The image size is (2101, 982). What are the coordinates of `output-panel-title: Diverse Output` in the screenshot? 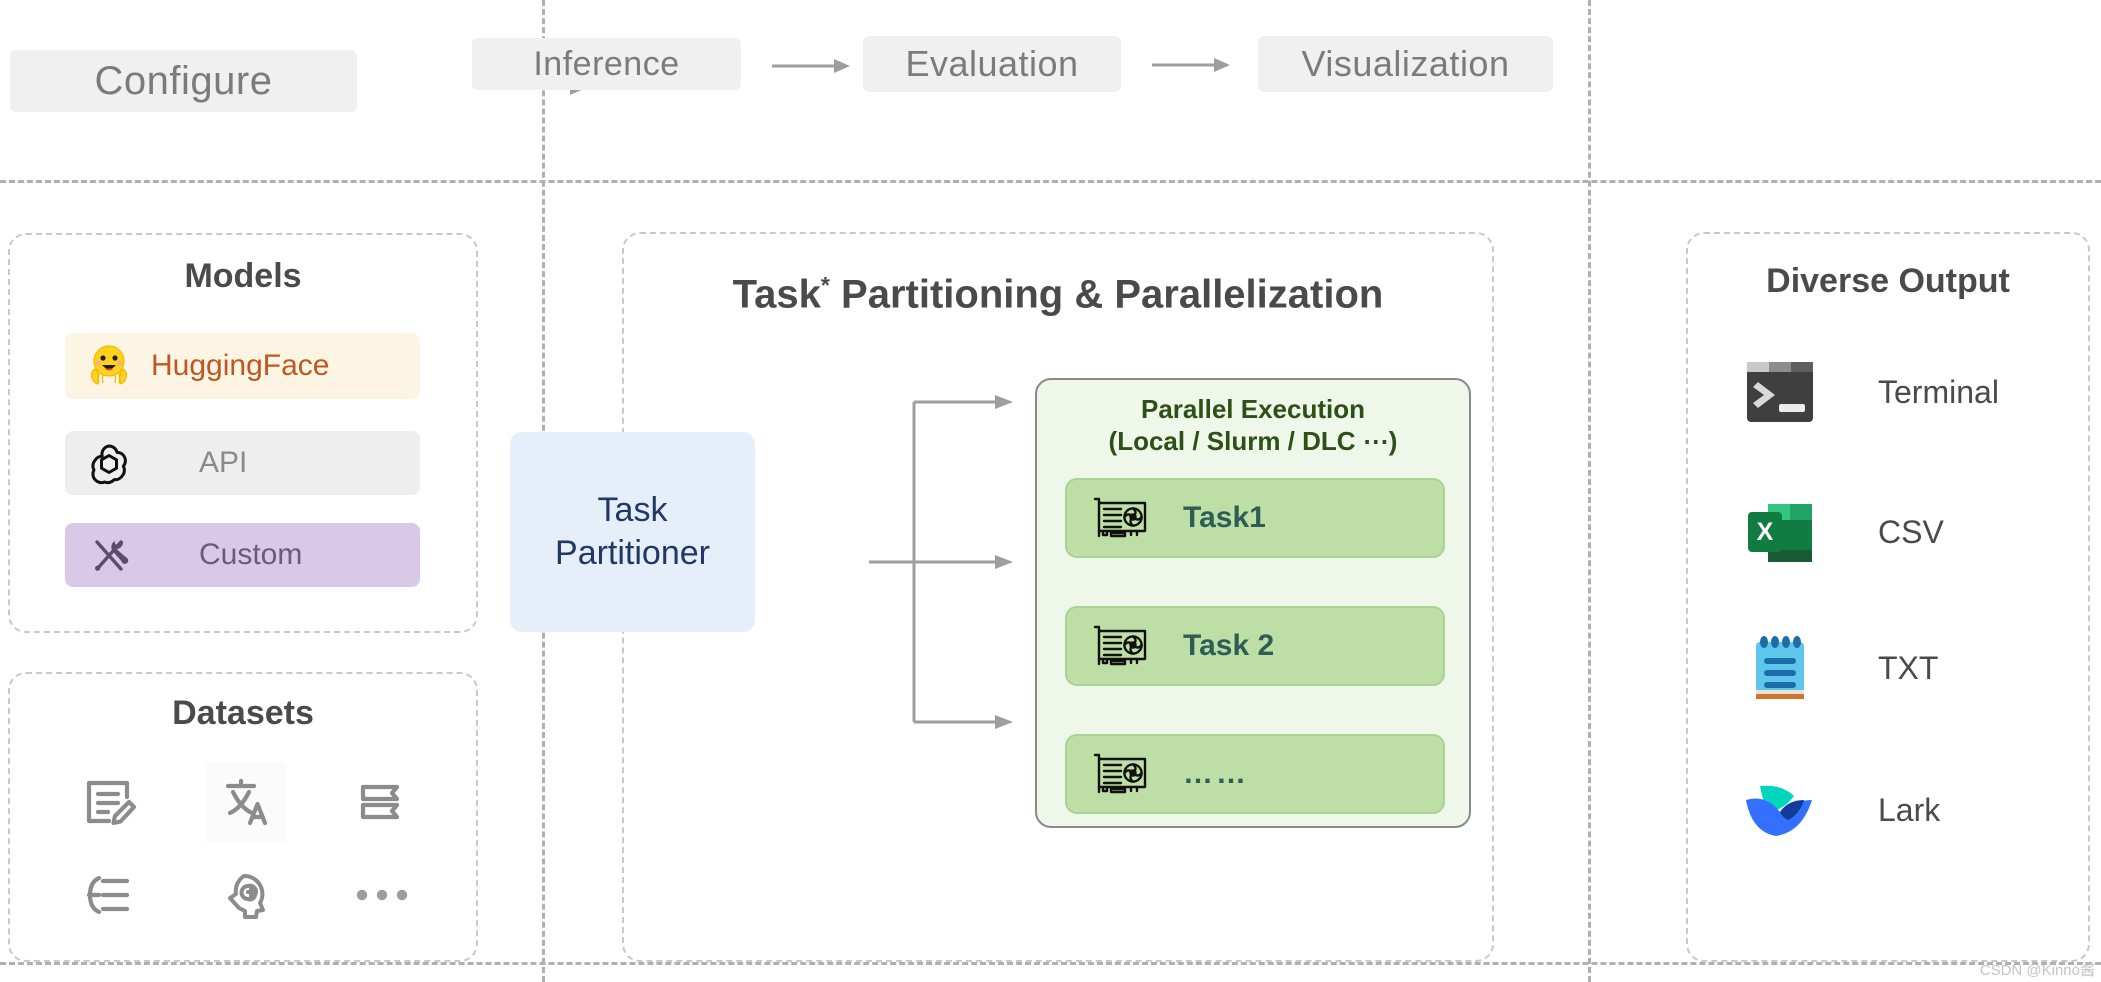 It's located at (1888, 281).